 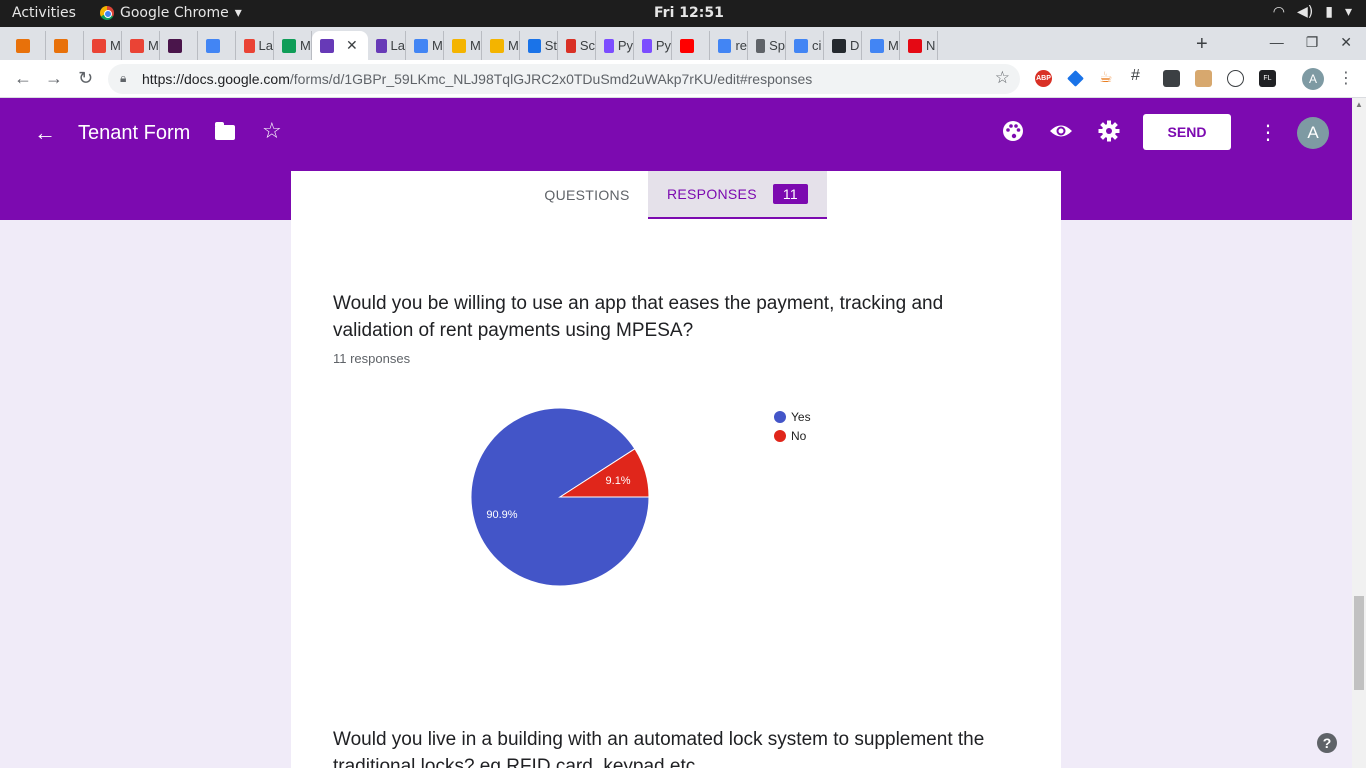 I want to click on browser-tab: St, so click(x=539, y=45).